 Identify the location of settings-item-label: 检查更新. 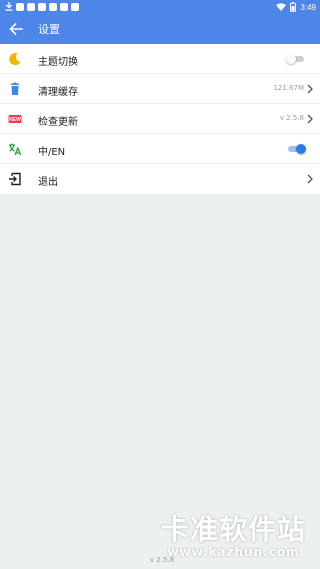
(58, 122).